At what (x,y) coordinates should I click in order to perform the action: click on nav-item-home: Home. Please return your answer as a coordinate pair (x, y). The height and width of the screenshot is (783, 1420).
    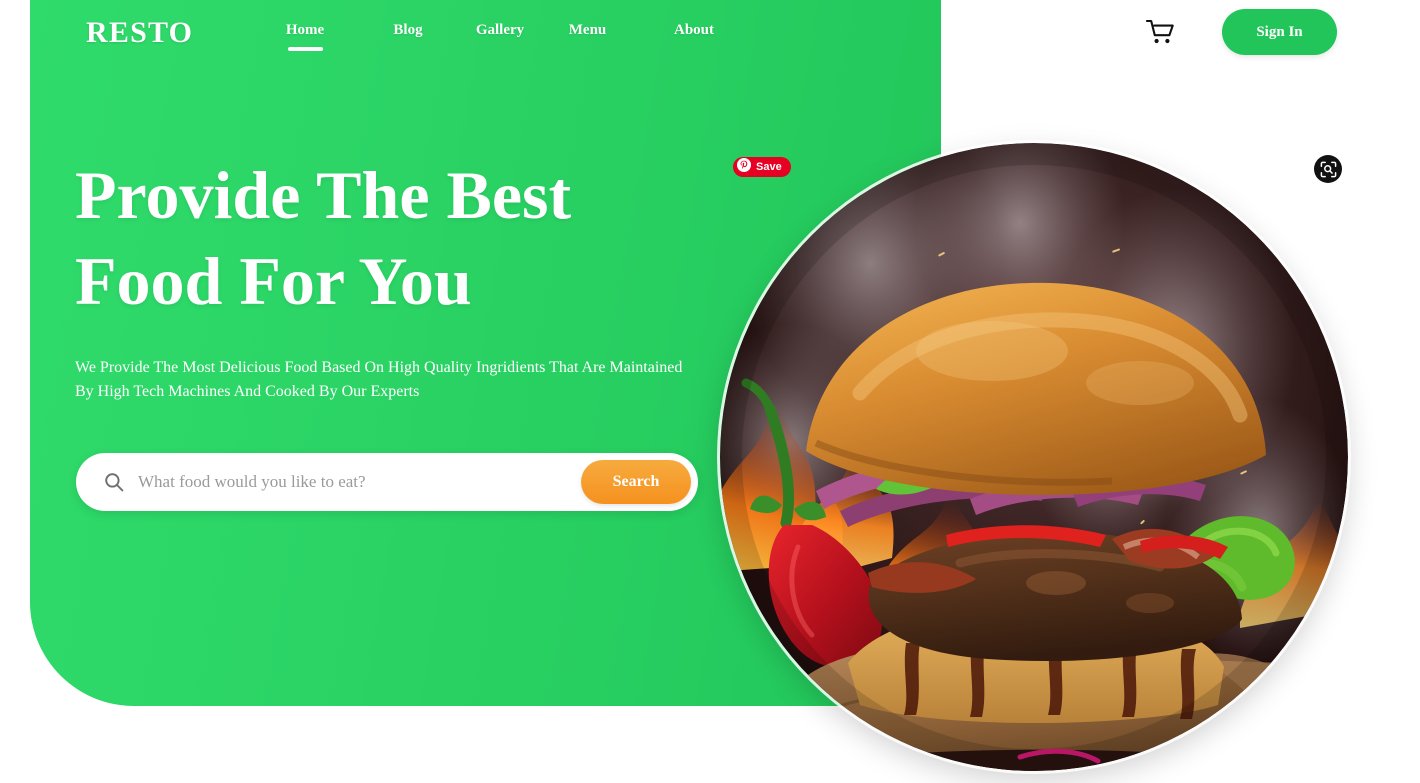
    Looking at the image, I should click on (305, 36).